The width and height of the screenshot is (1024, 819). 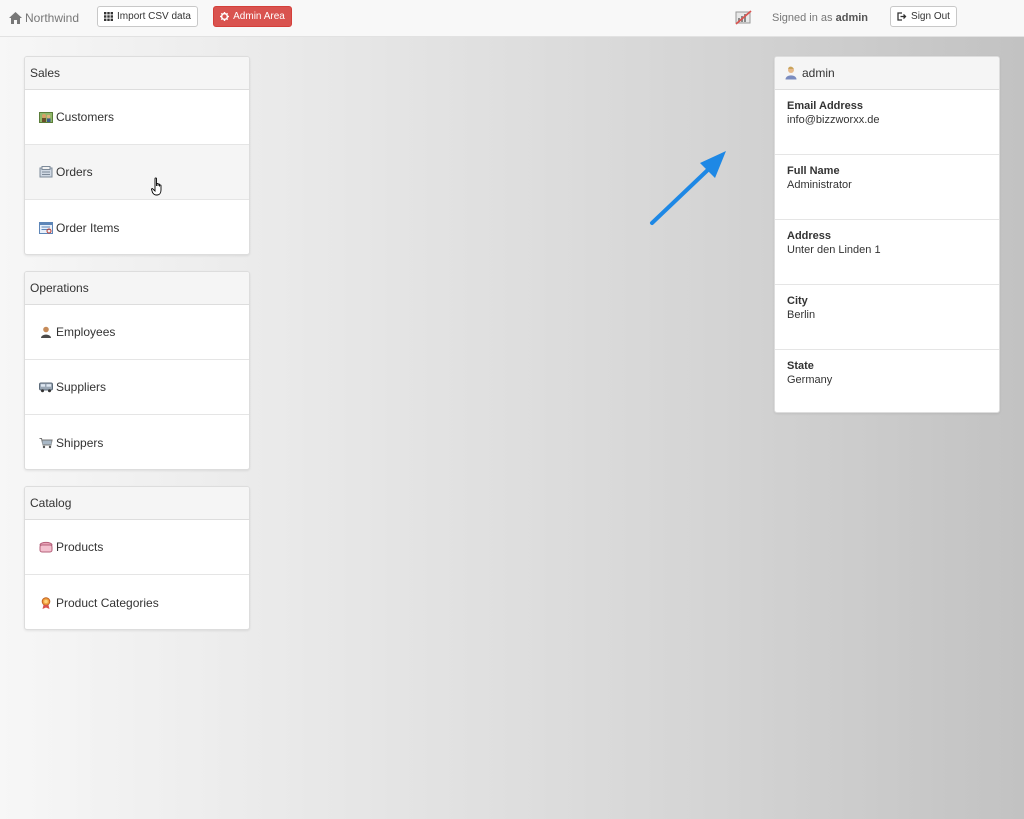 I want to click on products-icon, so click(x=46, y=547).